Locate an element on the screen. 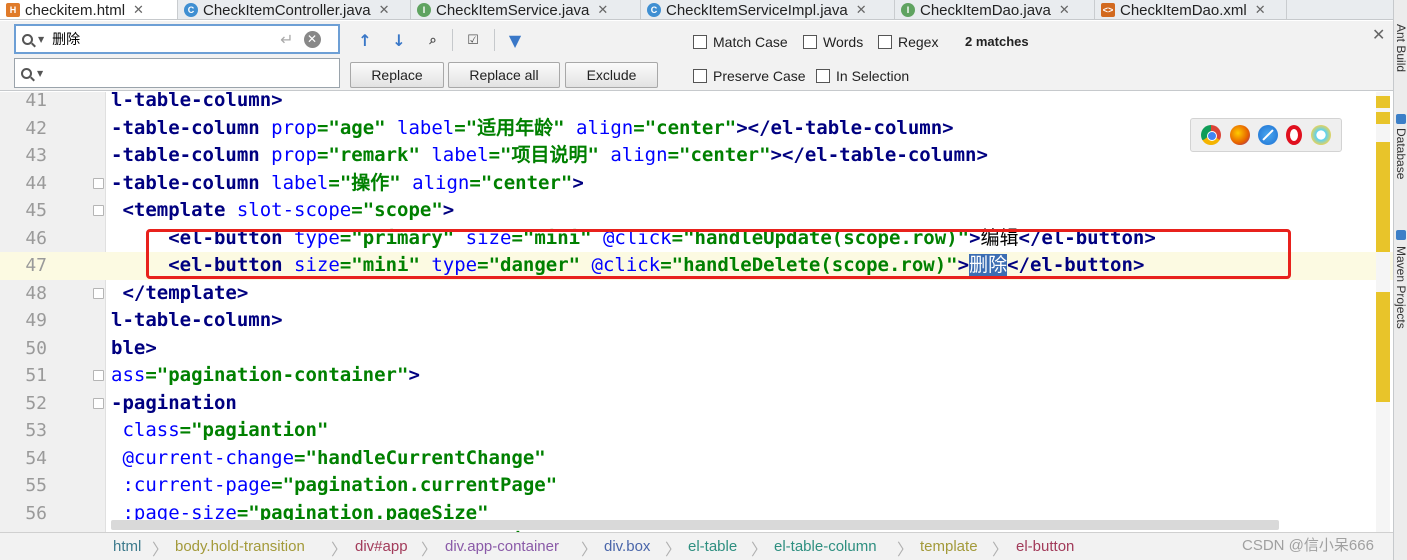  exclude-button: Exclude is located at coordinates (611, 75).